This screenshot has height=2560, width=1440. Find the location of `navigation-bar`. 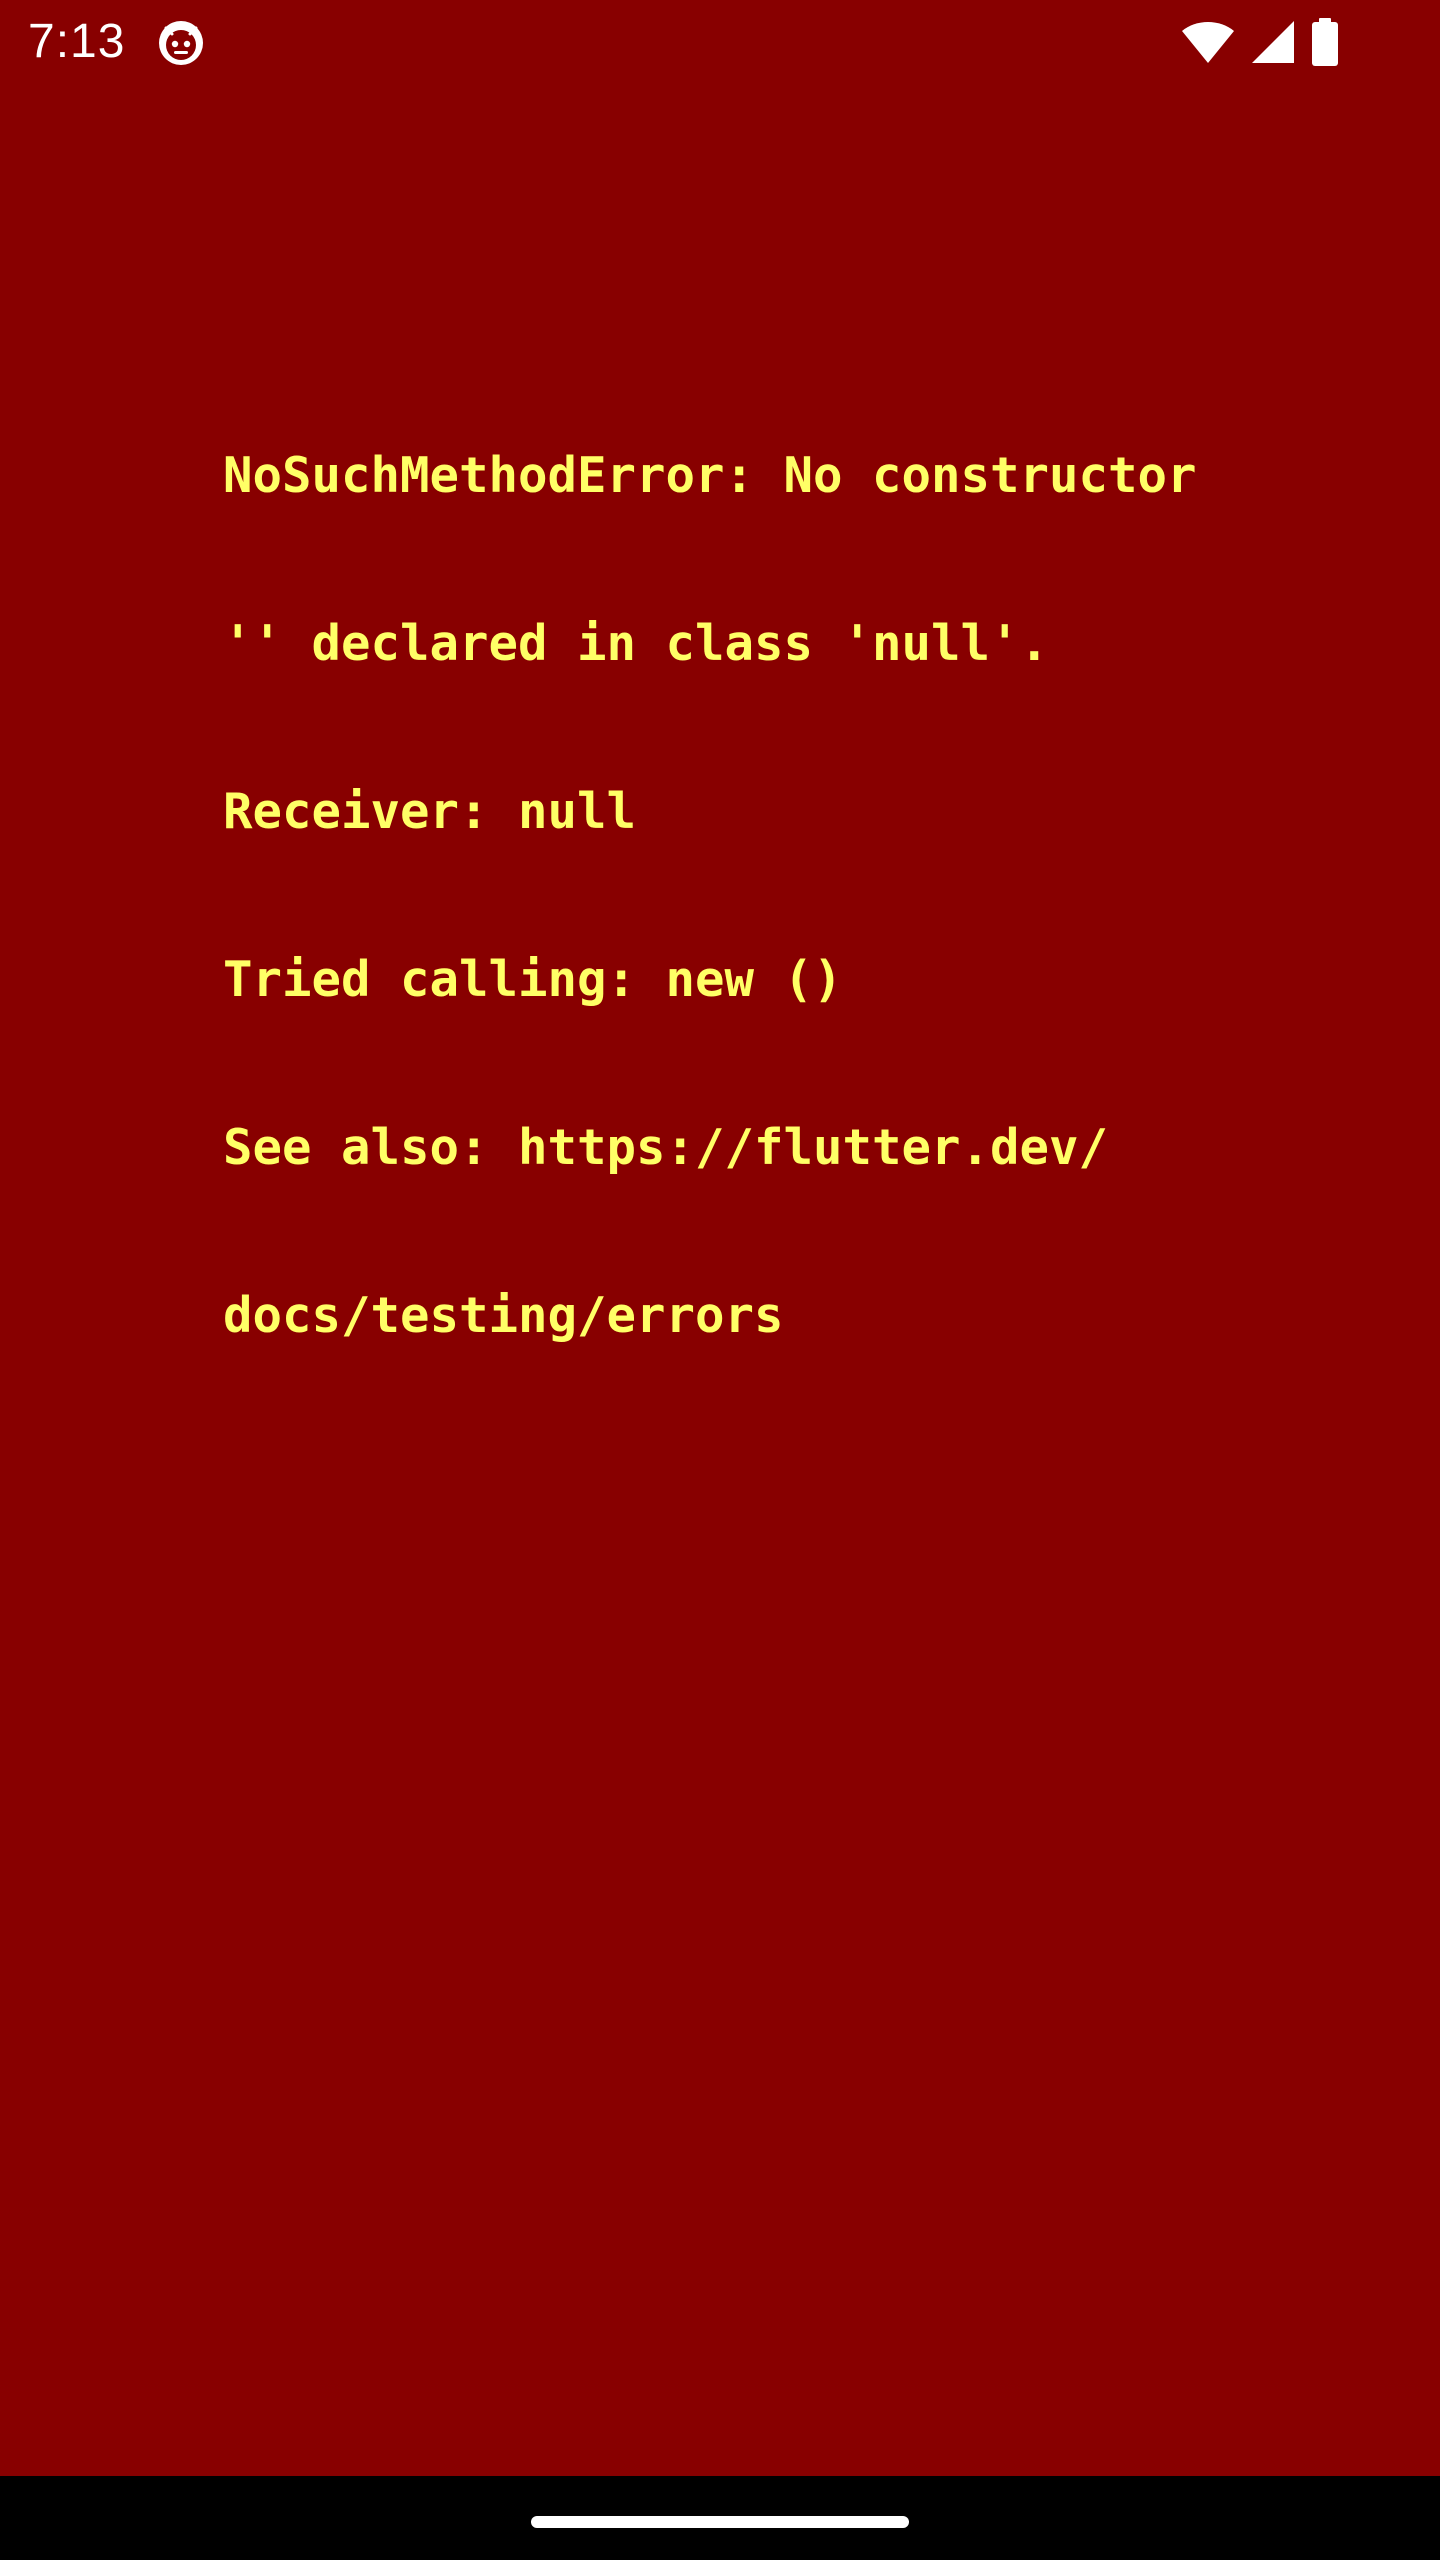

navigation-bar is located at coordinates (720, 2518).